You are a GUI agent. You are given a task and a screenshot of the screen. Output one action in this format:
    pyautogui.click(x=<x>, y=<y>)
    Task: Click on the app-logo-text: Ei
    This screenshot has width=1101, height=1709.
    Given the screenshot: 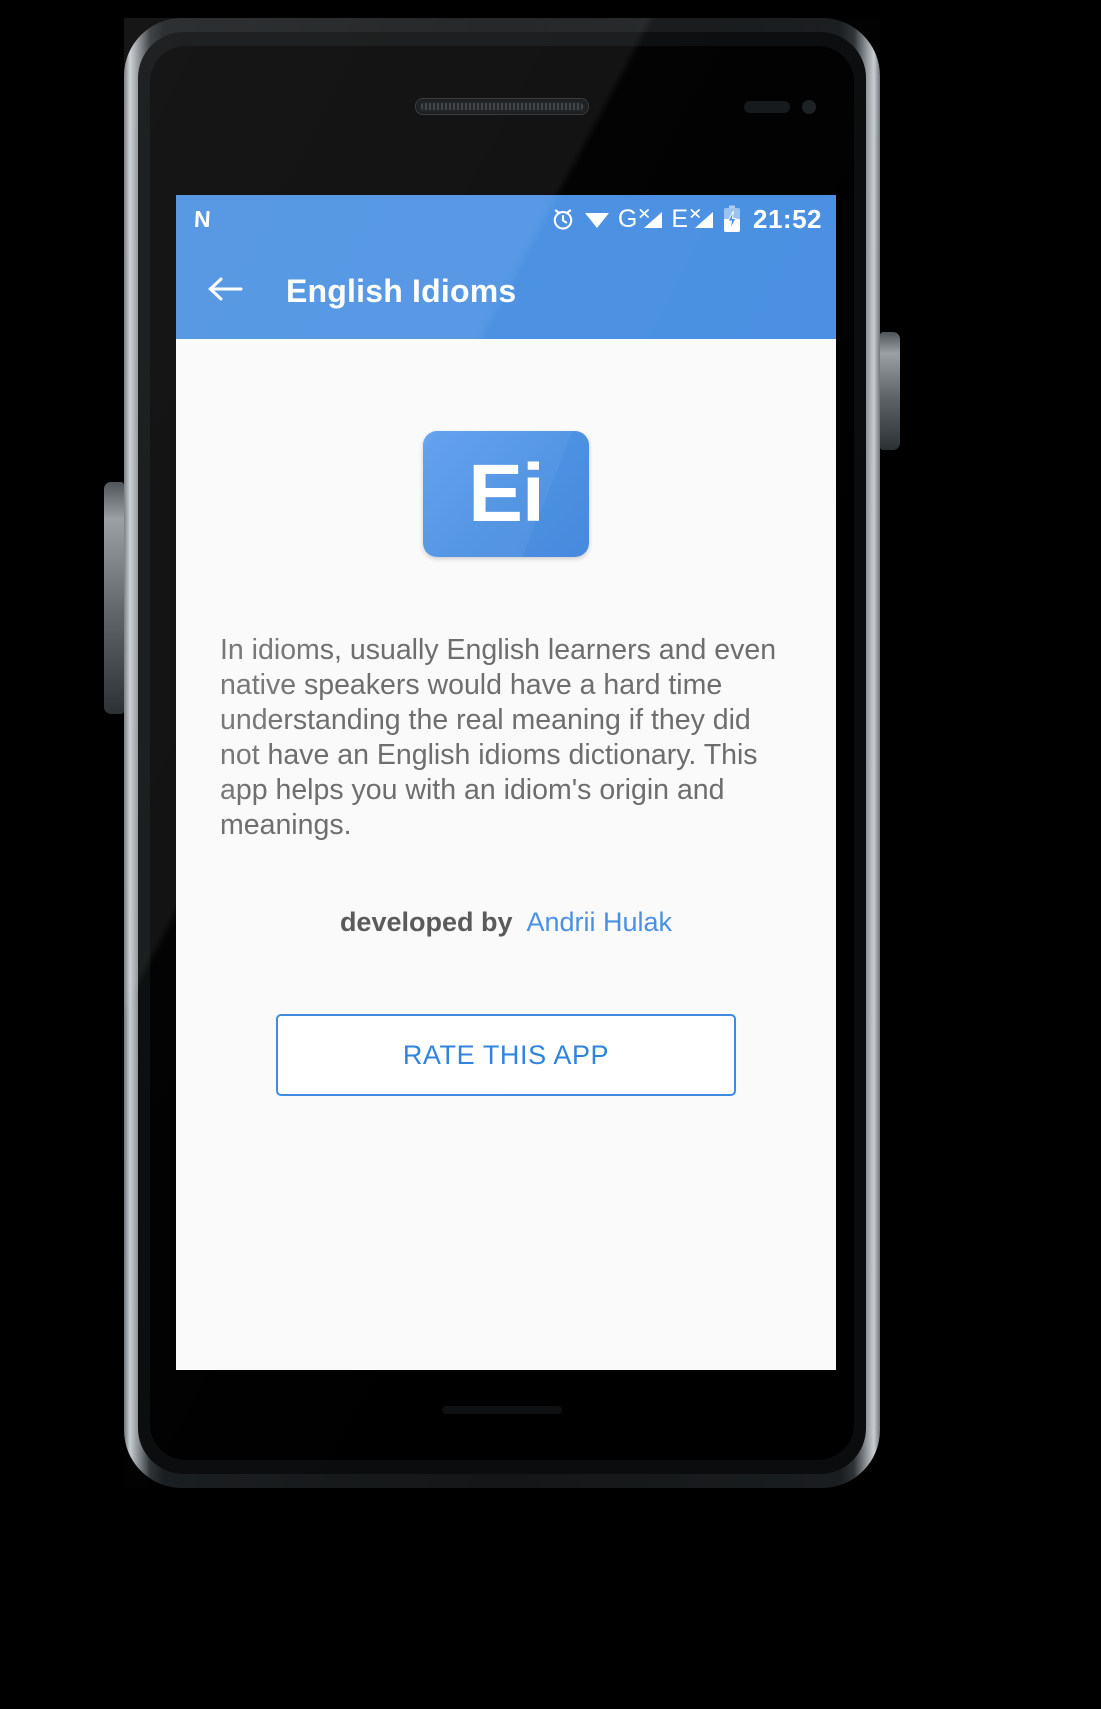 What is the action you would take?
    pyautogui.click(x=506, y=493)
    